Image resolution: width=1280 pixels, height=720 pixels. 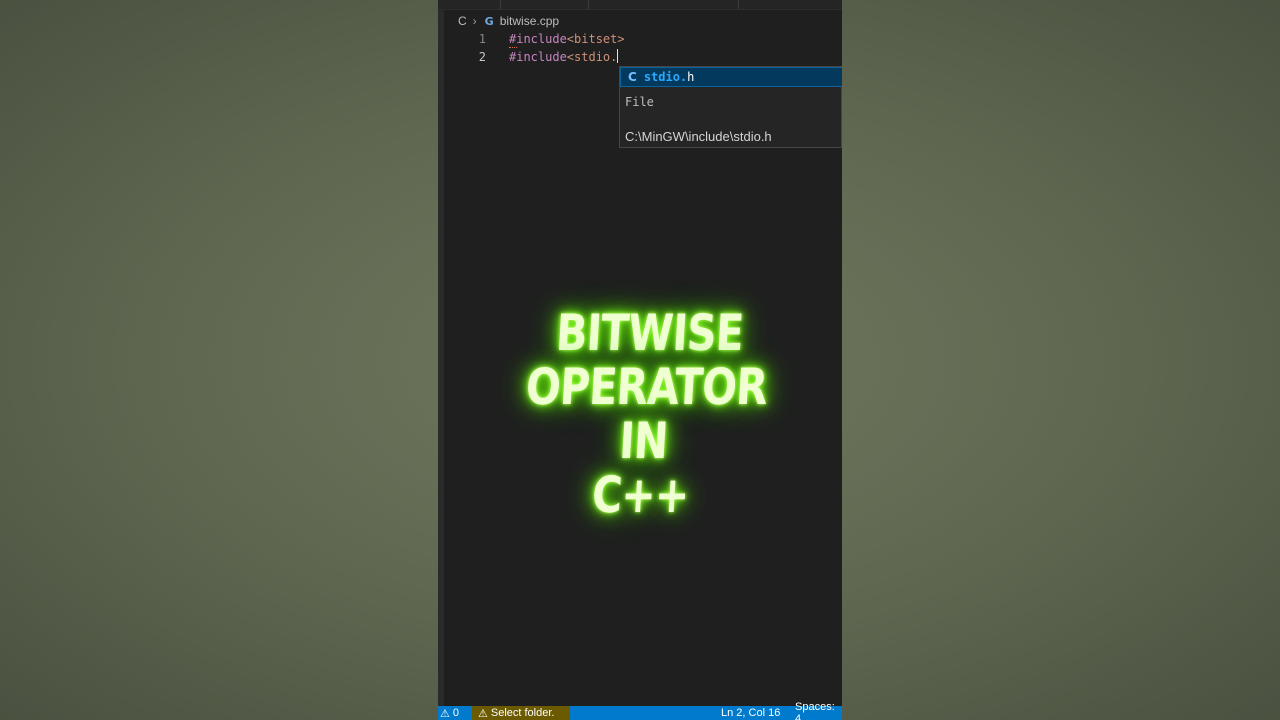 What do you see at coordinates (482, 57) in the screenshot?
I see `line-number: 2` at bounding box center [482, 57].